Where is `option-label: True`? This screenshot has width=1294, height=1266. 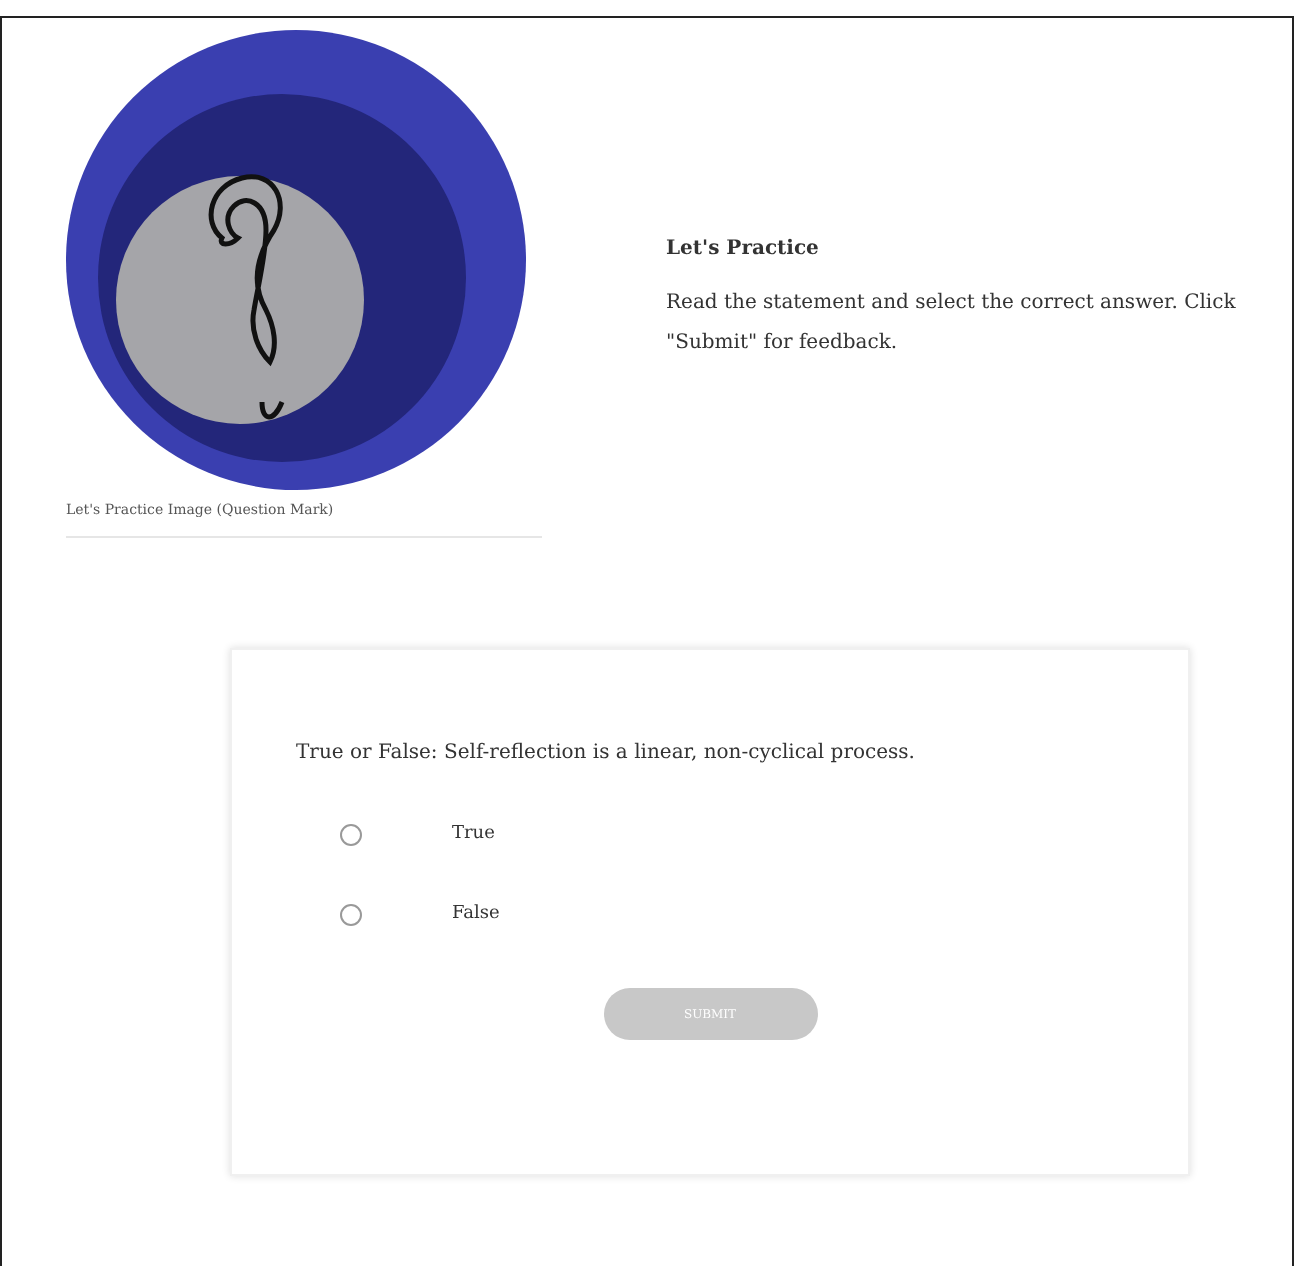
option-label: True is located at coordinates (473, 834).